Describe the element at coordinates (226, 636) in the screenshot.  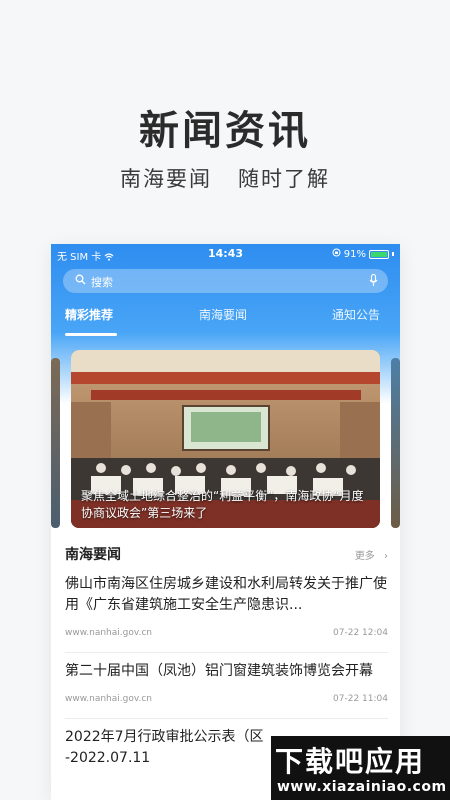
I see `news-meta: www.nanhai.gov.cn 07-22 12:04` at that location.